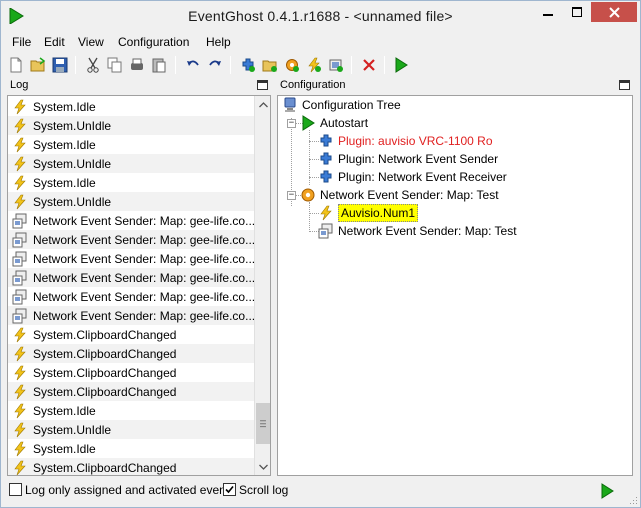  I want to click on menu-configuration: Configuration, so click(153, 42).